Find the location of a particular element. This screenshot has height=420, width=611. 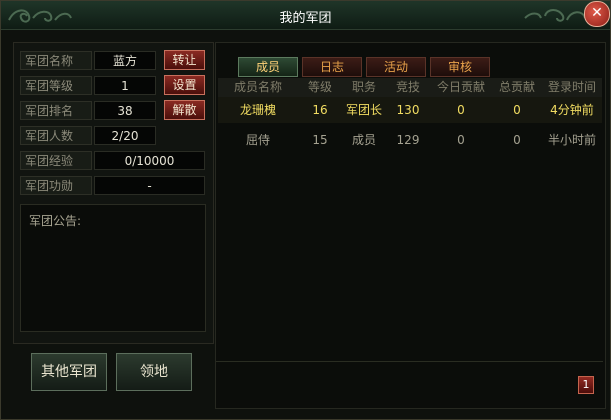

member-position: 成员 is located at coordinates (363, 140).